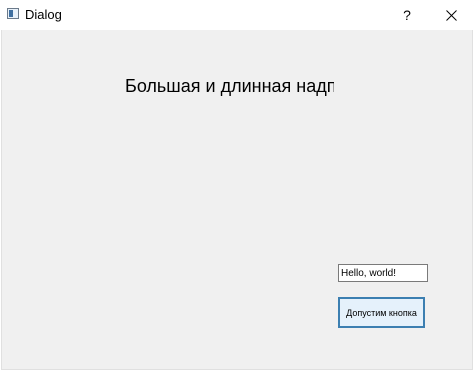 This screenshot has width=474, height=371. I want to click on close-button, so click(451, 15).